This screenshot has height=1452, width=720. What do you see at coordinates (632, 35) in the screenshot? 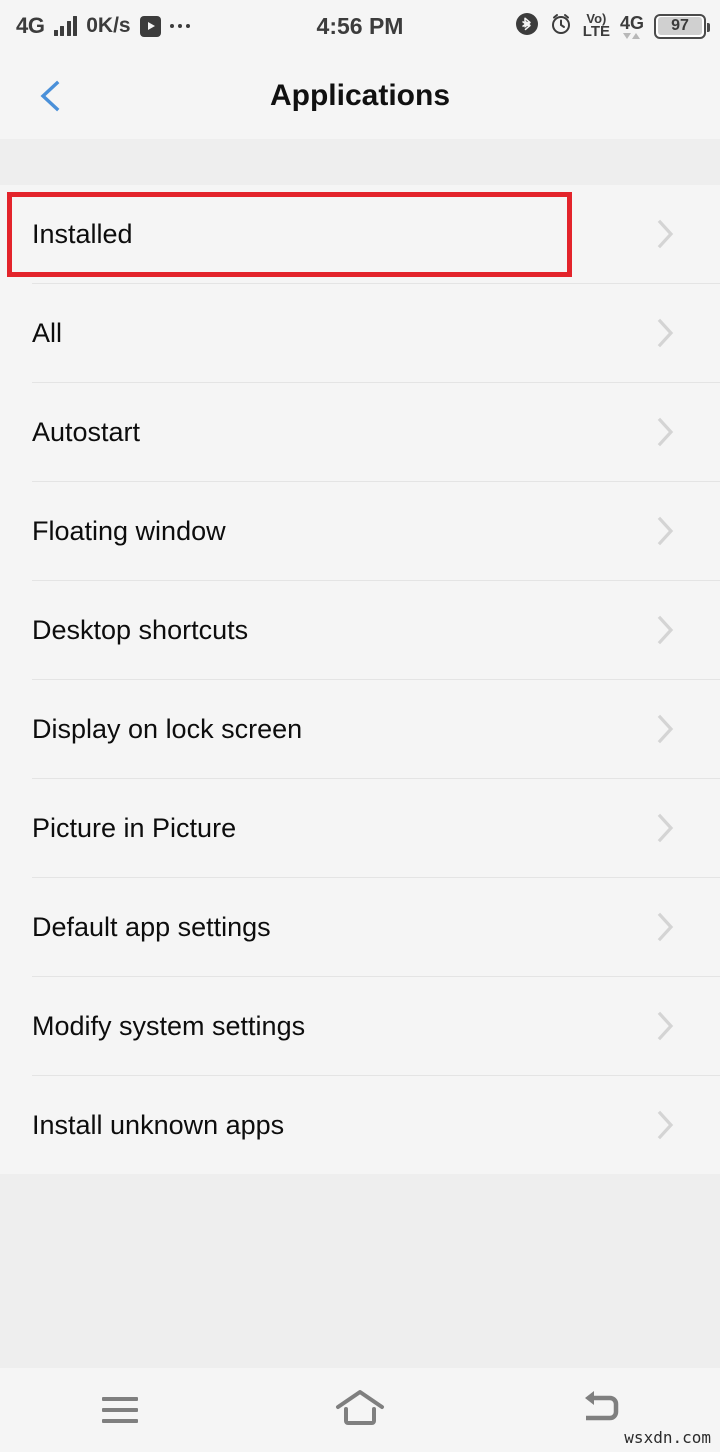
I see `data-transfer-arrows-icon` at bounding box center [632, 35].